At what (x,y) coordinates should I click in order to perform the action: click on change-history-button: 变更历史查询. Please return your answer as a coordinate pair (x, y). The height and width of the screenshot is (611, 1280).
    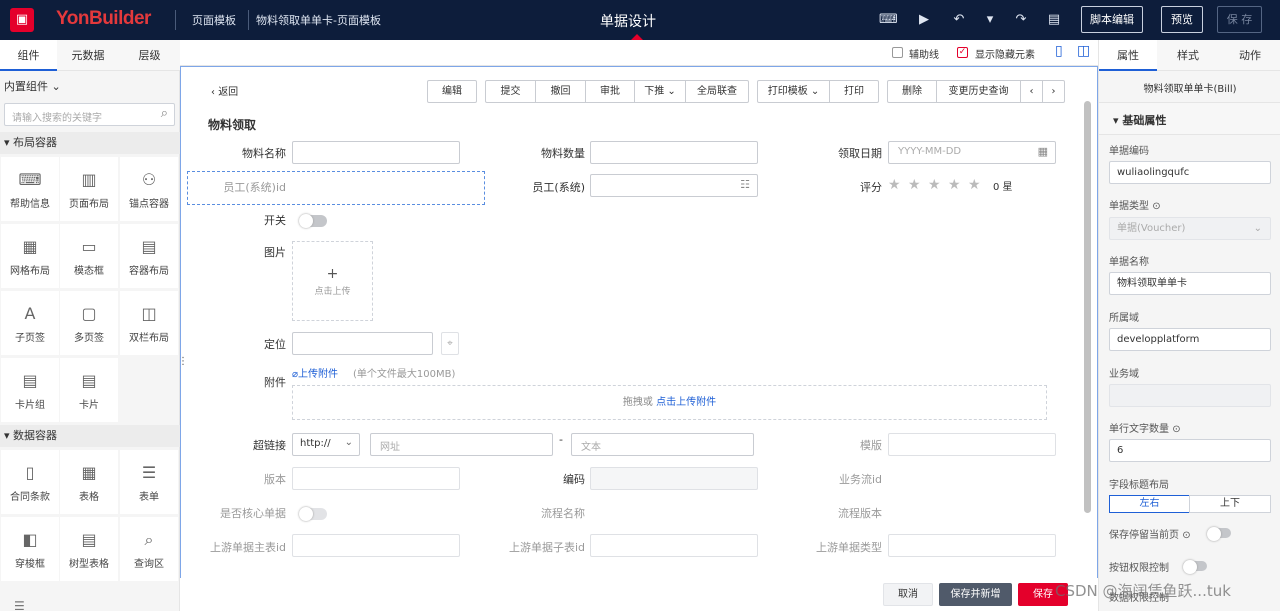
    Looking at the image, I should click on (978, 91).